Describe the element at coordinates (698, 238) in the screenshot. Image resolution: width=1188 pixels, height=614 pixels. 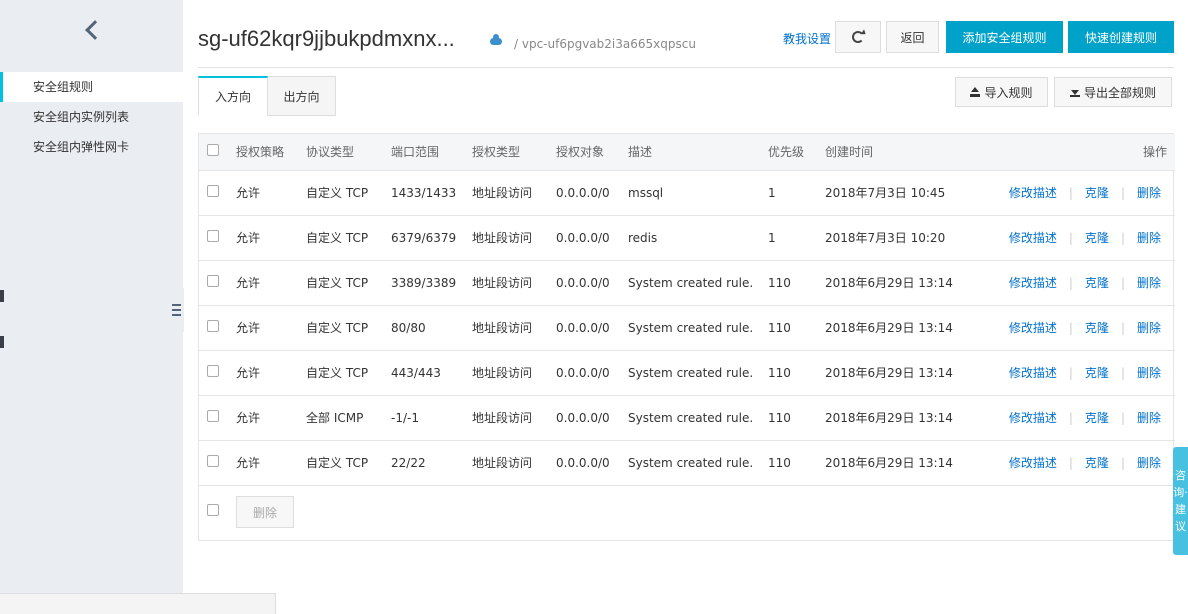
I see `cell-description: redis` at that location.